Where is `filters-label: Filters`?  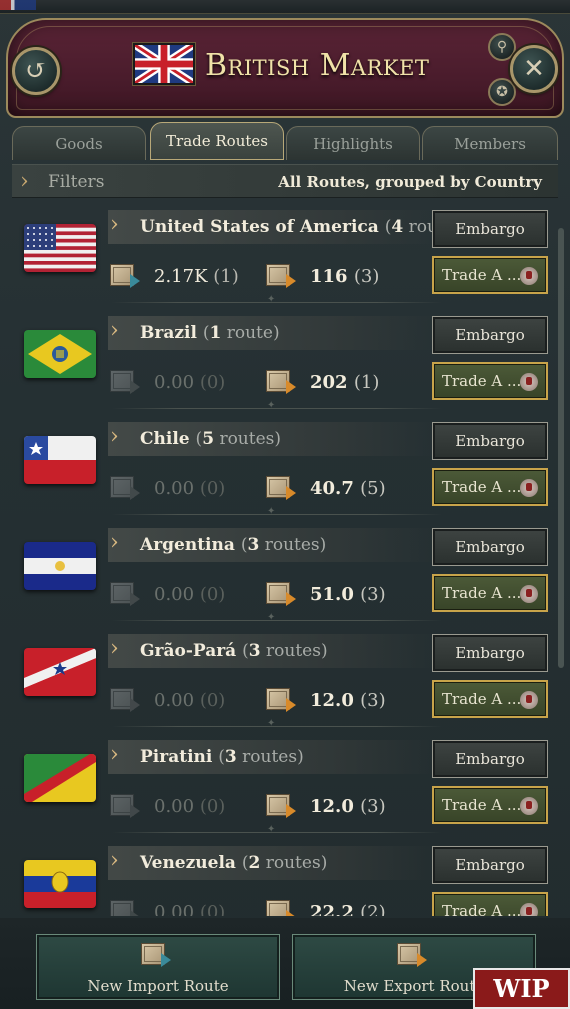
filters-label: Filters is located at coordinates (76, 182).